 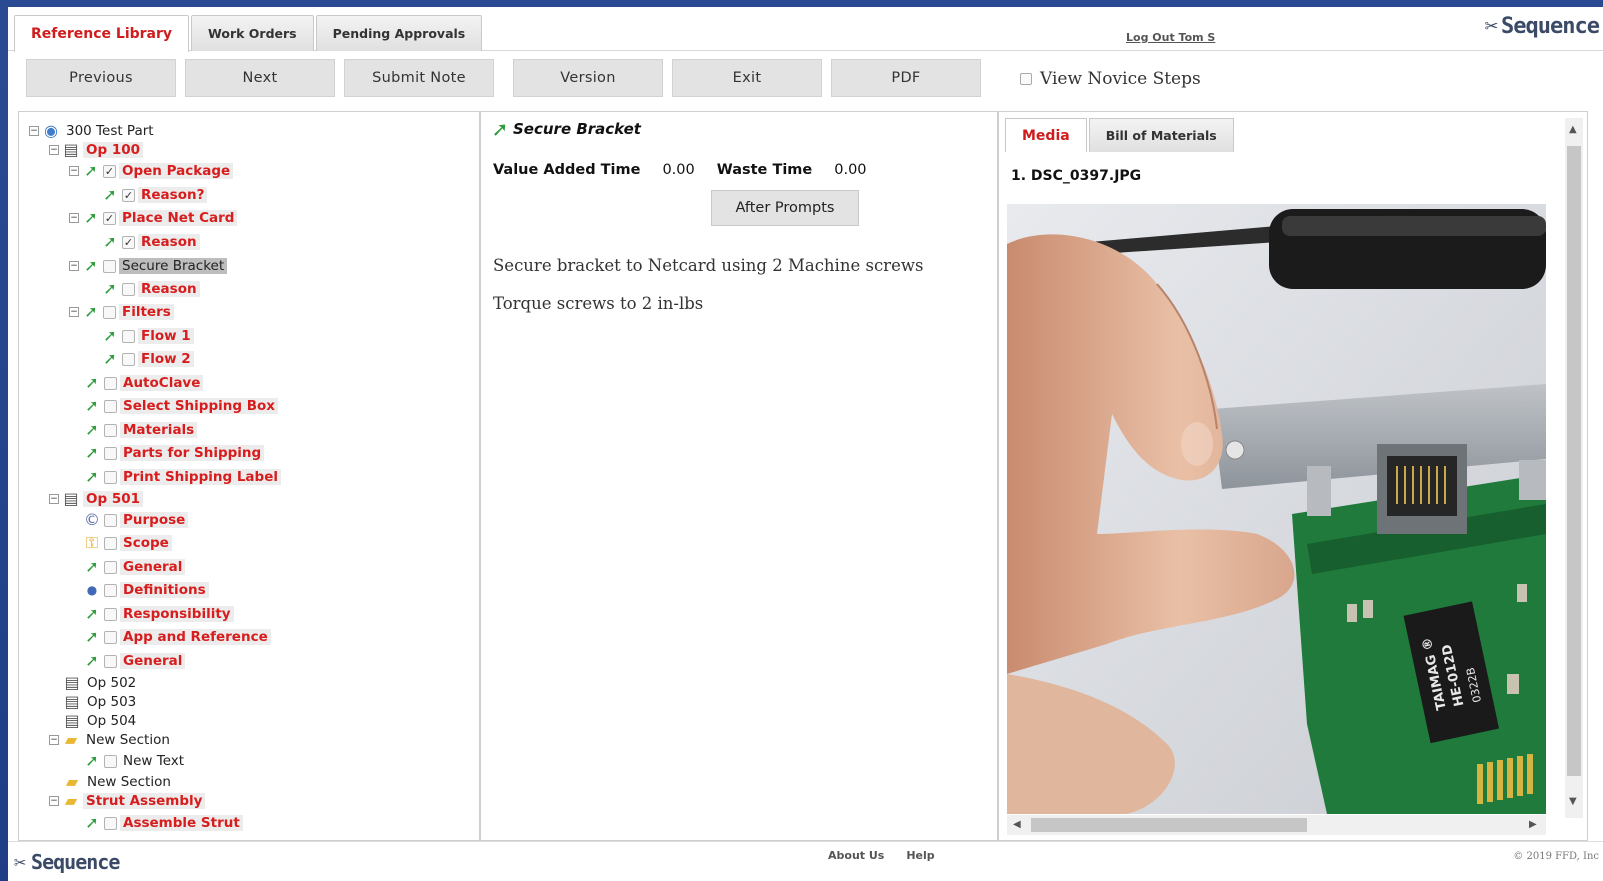 I want to click on tree-node-op502: ▤ Op 502, so click(x=101, y=683).